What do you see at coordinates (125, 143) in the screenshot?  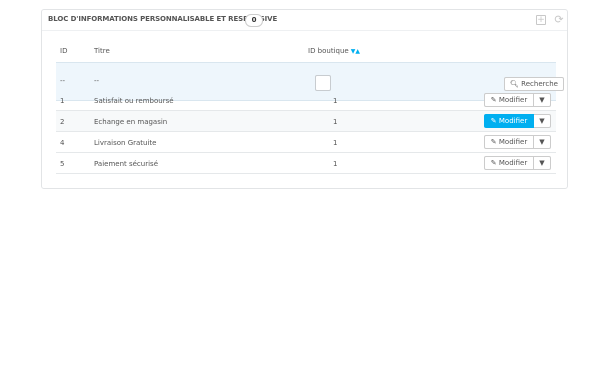 I see `row-title: Livraison Gratuite` at bounding box center [125, 143].